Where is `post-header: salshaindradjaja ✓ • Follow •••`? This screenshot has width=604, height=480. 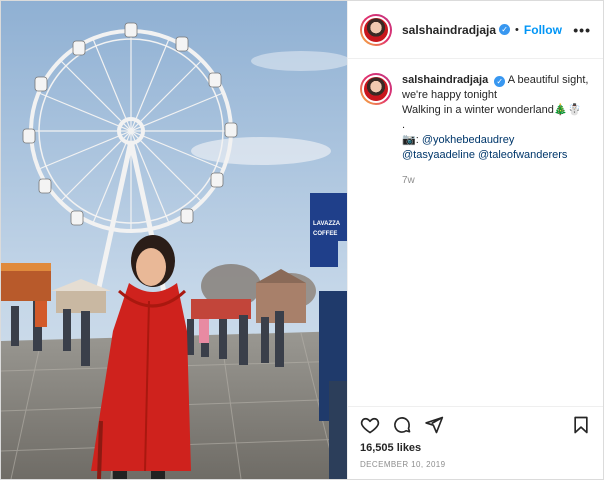
post-header: salshaindradjaja ✓ • Follow ••• is located at coordinates (475, 30).